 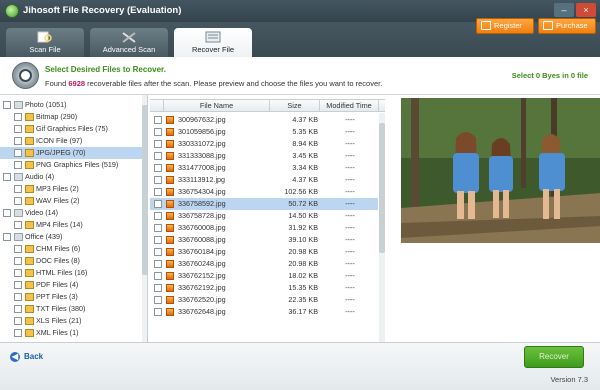 I want to click on tab-advanced-scan: Advanced Scan, so click(x=129, y=42).